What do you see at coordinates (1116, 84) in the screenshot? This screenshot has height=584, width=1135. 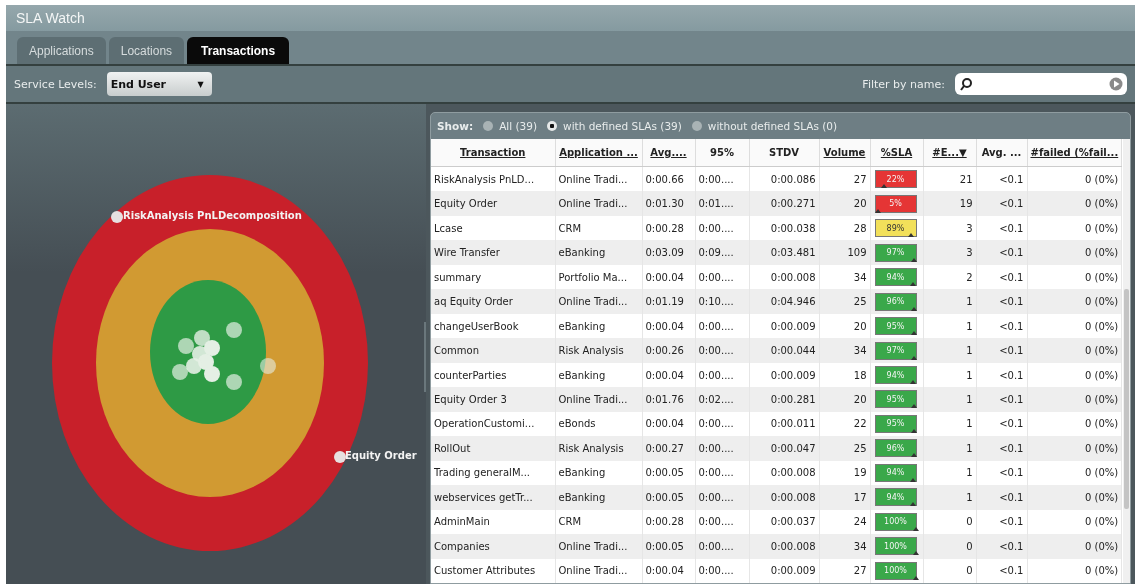 I see `go-icon` at bounding box center [1116, 84].